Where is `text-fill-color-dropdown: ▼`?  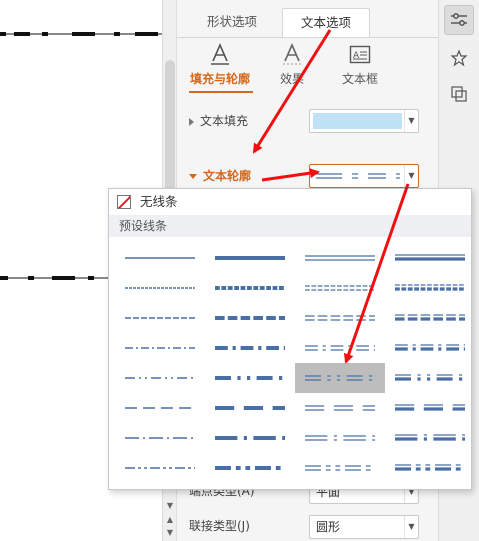
text-fill-color-dropdown: ▼ is located at coordinates (364, 121).